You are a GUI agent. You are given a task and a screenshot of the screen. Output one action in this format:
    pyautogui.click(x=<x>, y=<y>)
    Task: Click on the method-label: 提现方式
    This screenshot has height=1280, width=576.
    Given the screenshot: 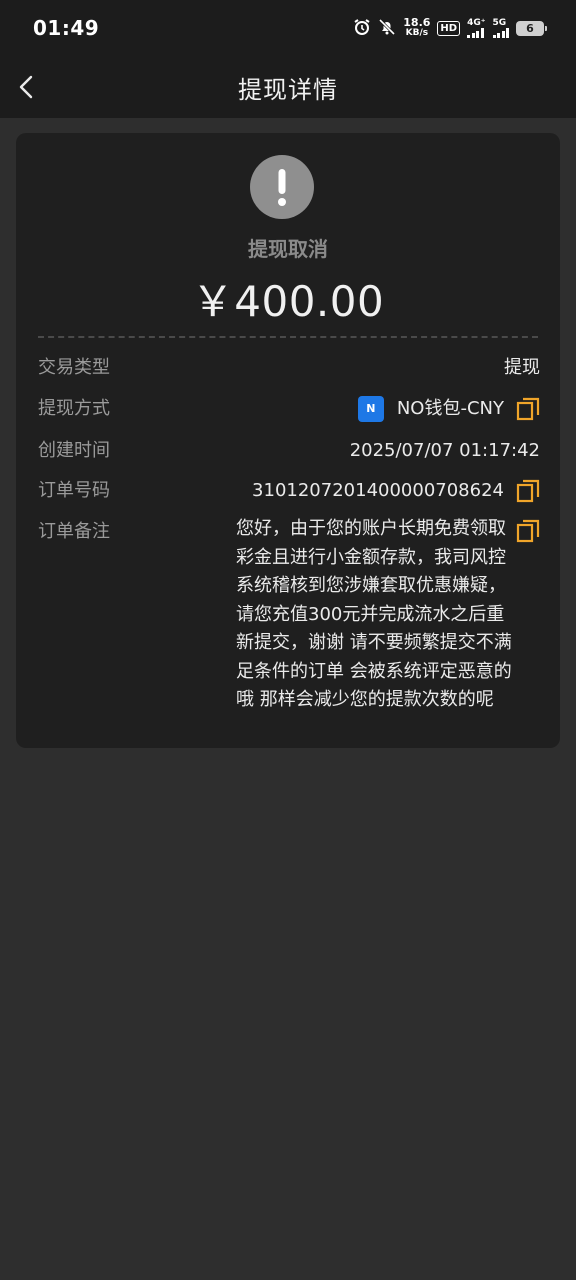 What is the action you would take?
    pyautogui.click(x=74, y=408)
    